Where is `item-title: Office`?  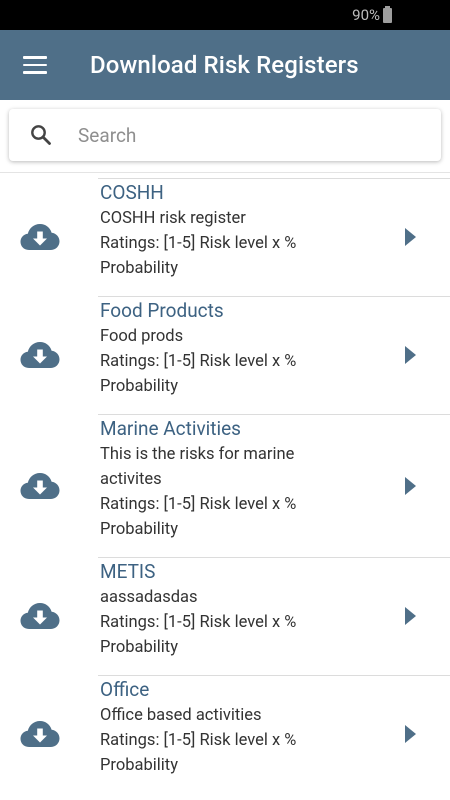
item-title: Office is located at coordinates (125, 689).